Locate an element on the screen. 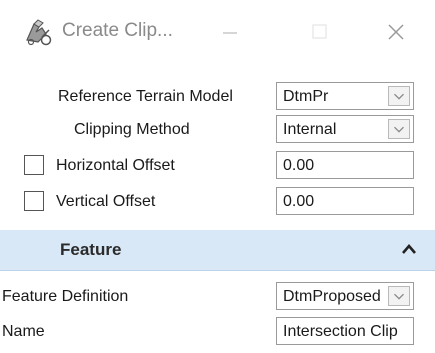  vertical-offset-value: 0.00 is located at coordinates (299, 201).